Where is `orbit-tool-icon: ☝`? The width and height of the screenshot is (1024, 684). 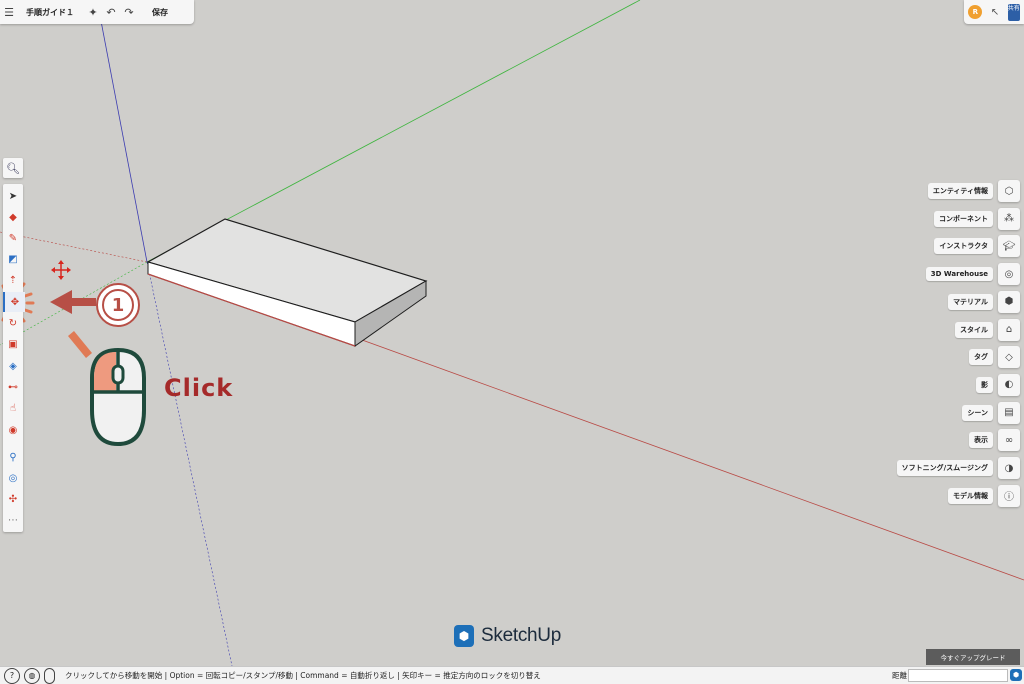
orbit-tool-icon: ☝ is located at coordinates (13, 408).